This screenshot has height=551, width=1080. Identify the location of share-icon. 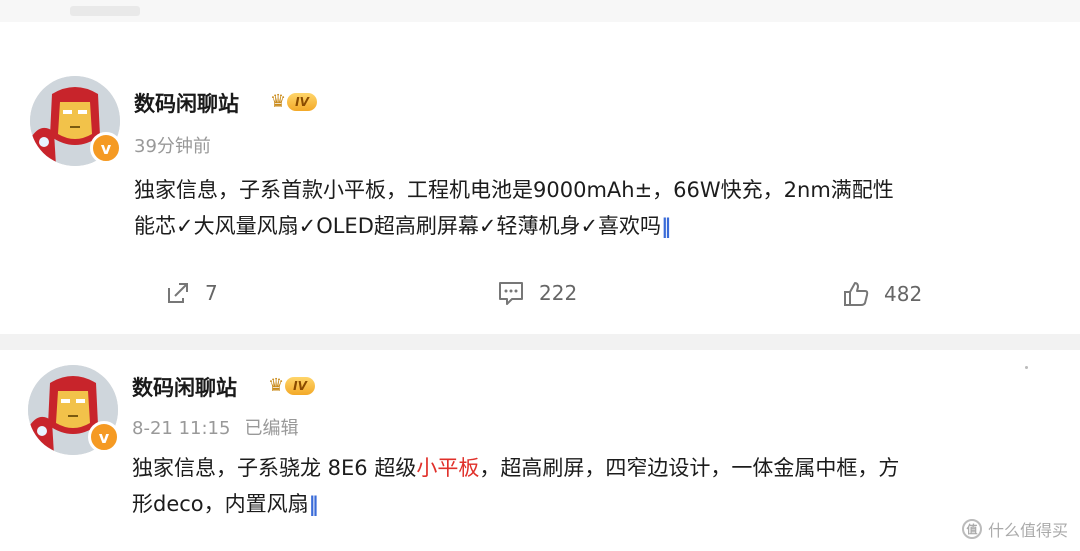
(178, 293).